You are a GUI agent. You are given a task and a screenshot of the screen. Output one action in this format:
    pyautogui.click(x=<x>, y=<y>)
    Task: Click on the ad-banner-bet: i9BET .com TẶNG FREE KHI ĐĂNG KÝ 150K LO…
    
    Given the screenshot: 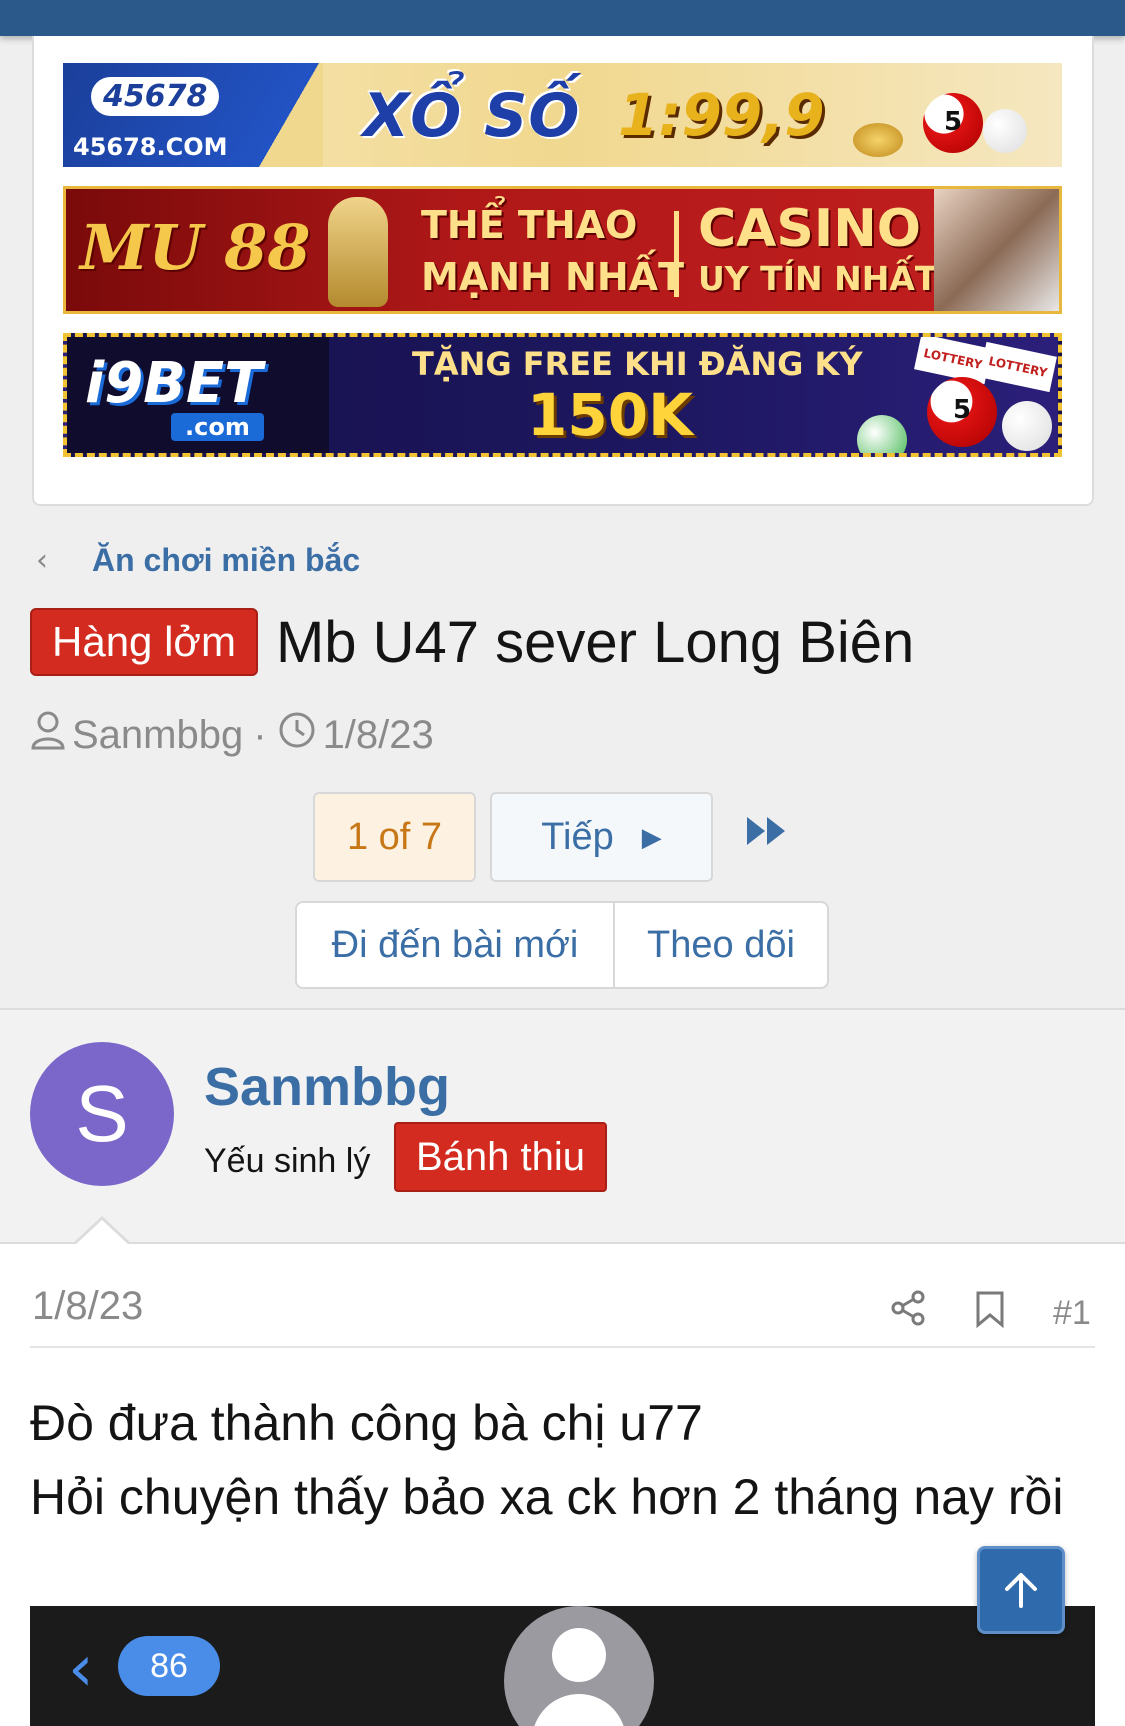 What is the action you would take?
    pyautogui.click(x=562, y=395)
    